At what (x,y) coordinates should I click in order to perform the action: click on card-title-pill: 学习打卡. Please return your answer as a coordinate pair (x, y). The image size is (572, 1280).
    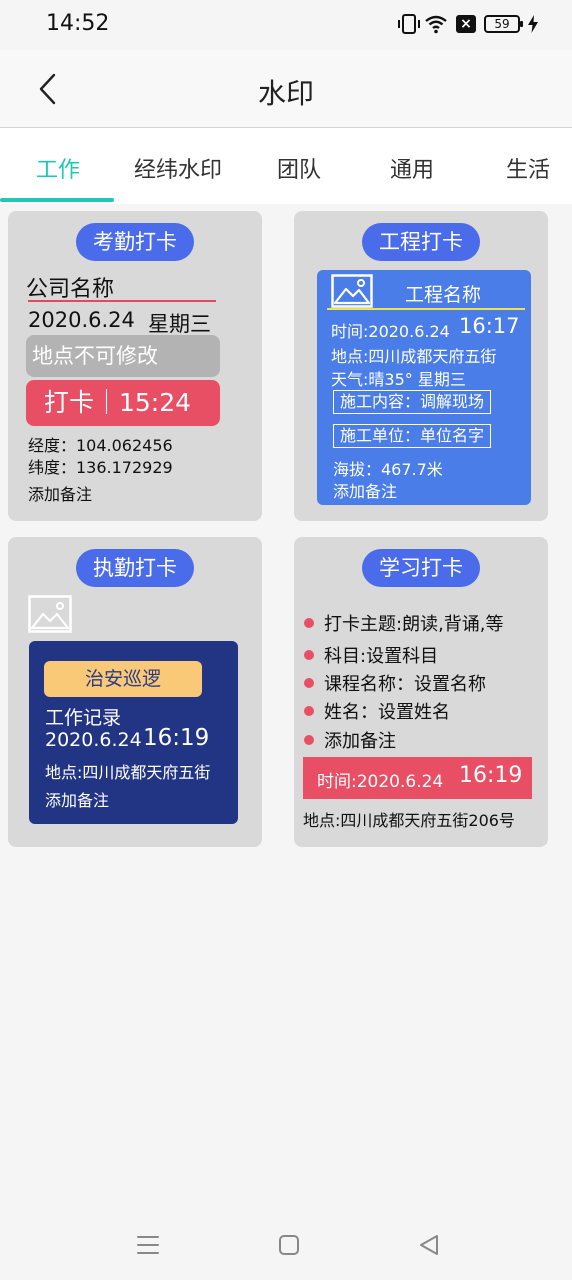
    Looking at the image, I should click on (421, 568).